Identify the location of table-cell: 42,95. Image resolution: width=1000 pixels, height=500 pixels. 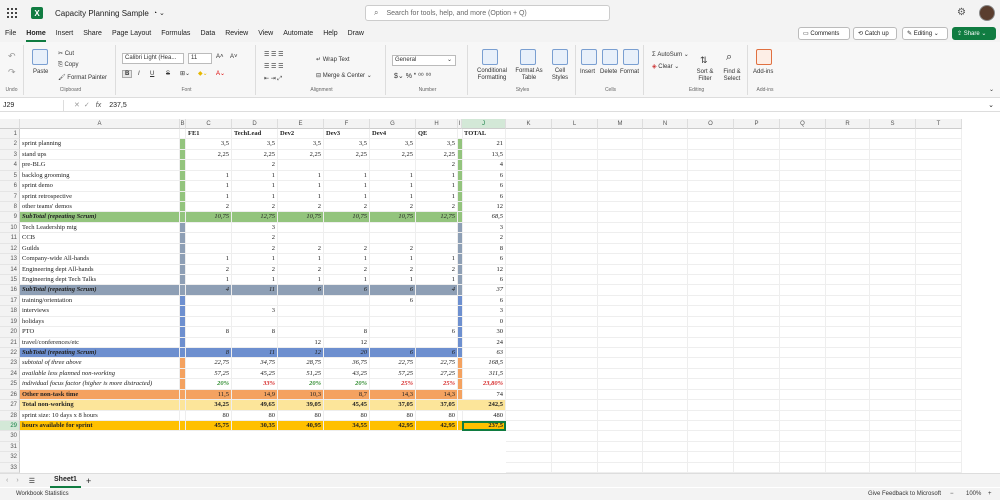
(393, 426).